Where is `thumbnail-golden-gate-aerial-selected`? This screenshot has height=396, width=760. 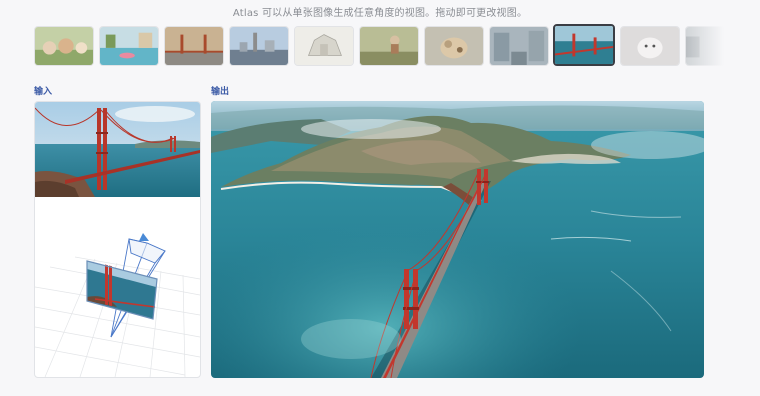 thumbnail-golden-gate-aerial-selected is located at coordinates (584, 45).